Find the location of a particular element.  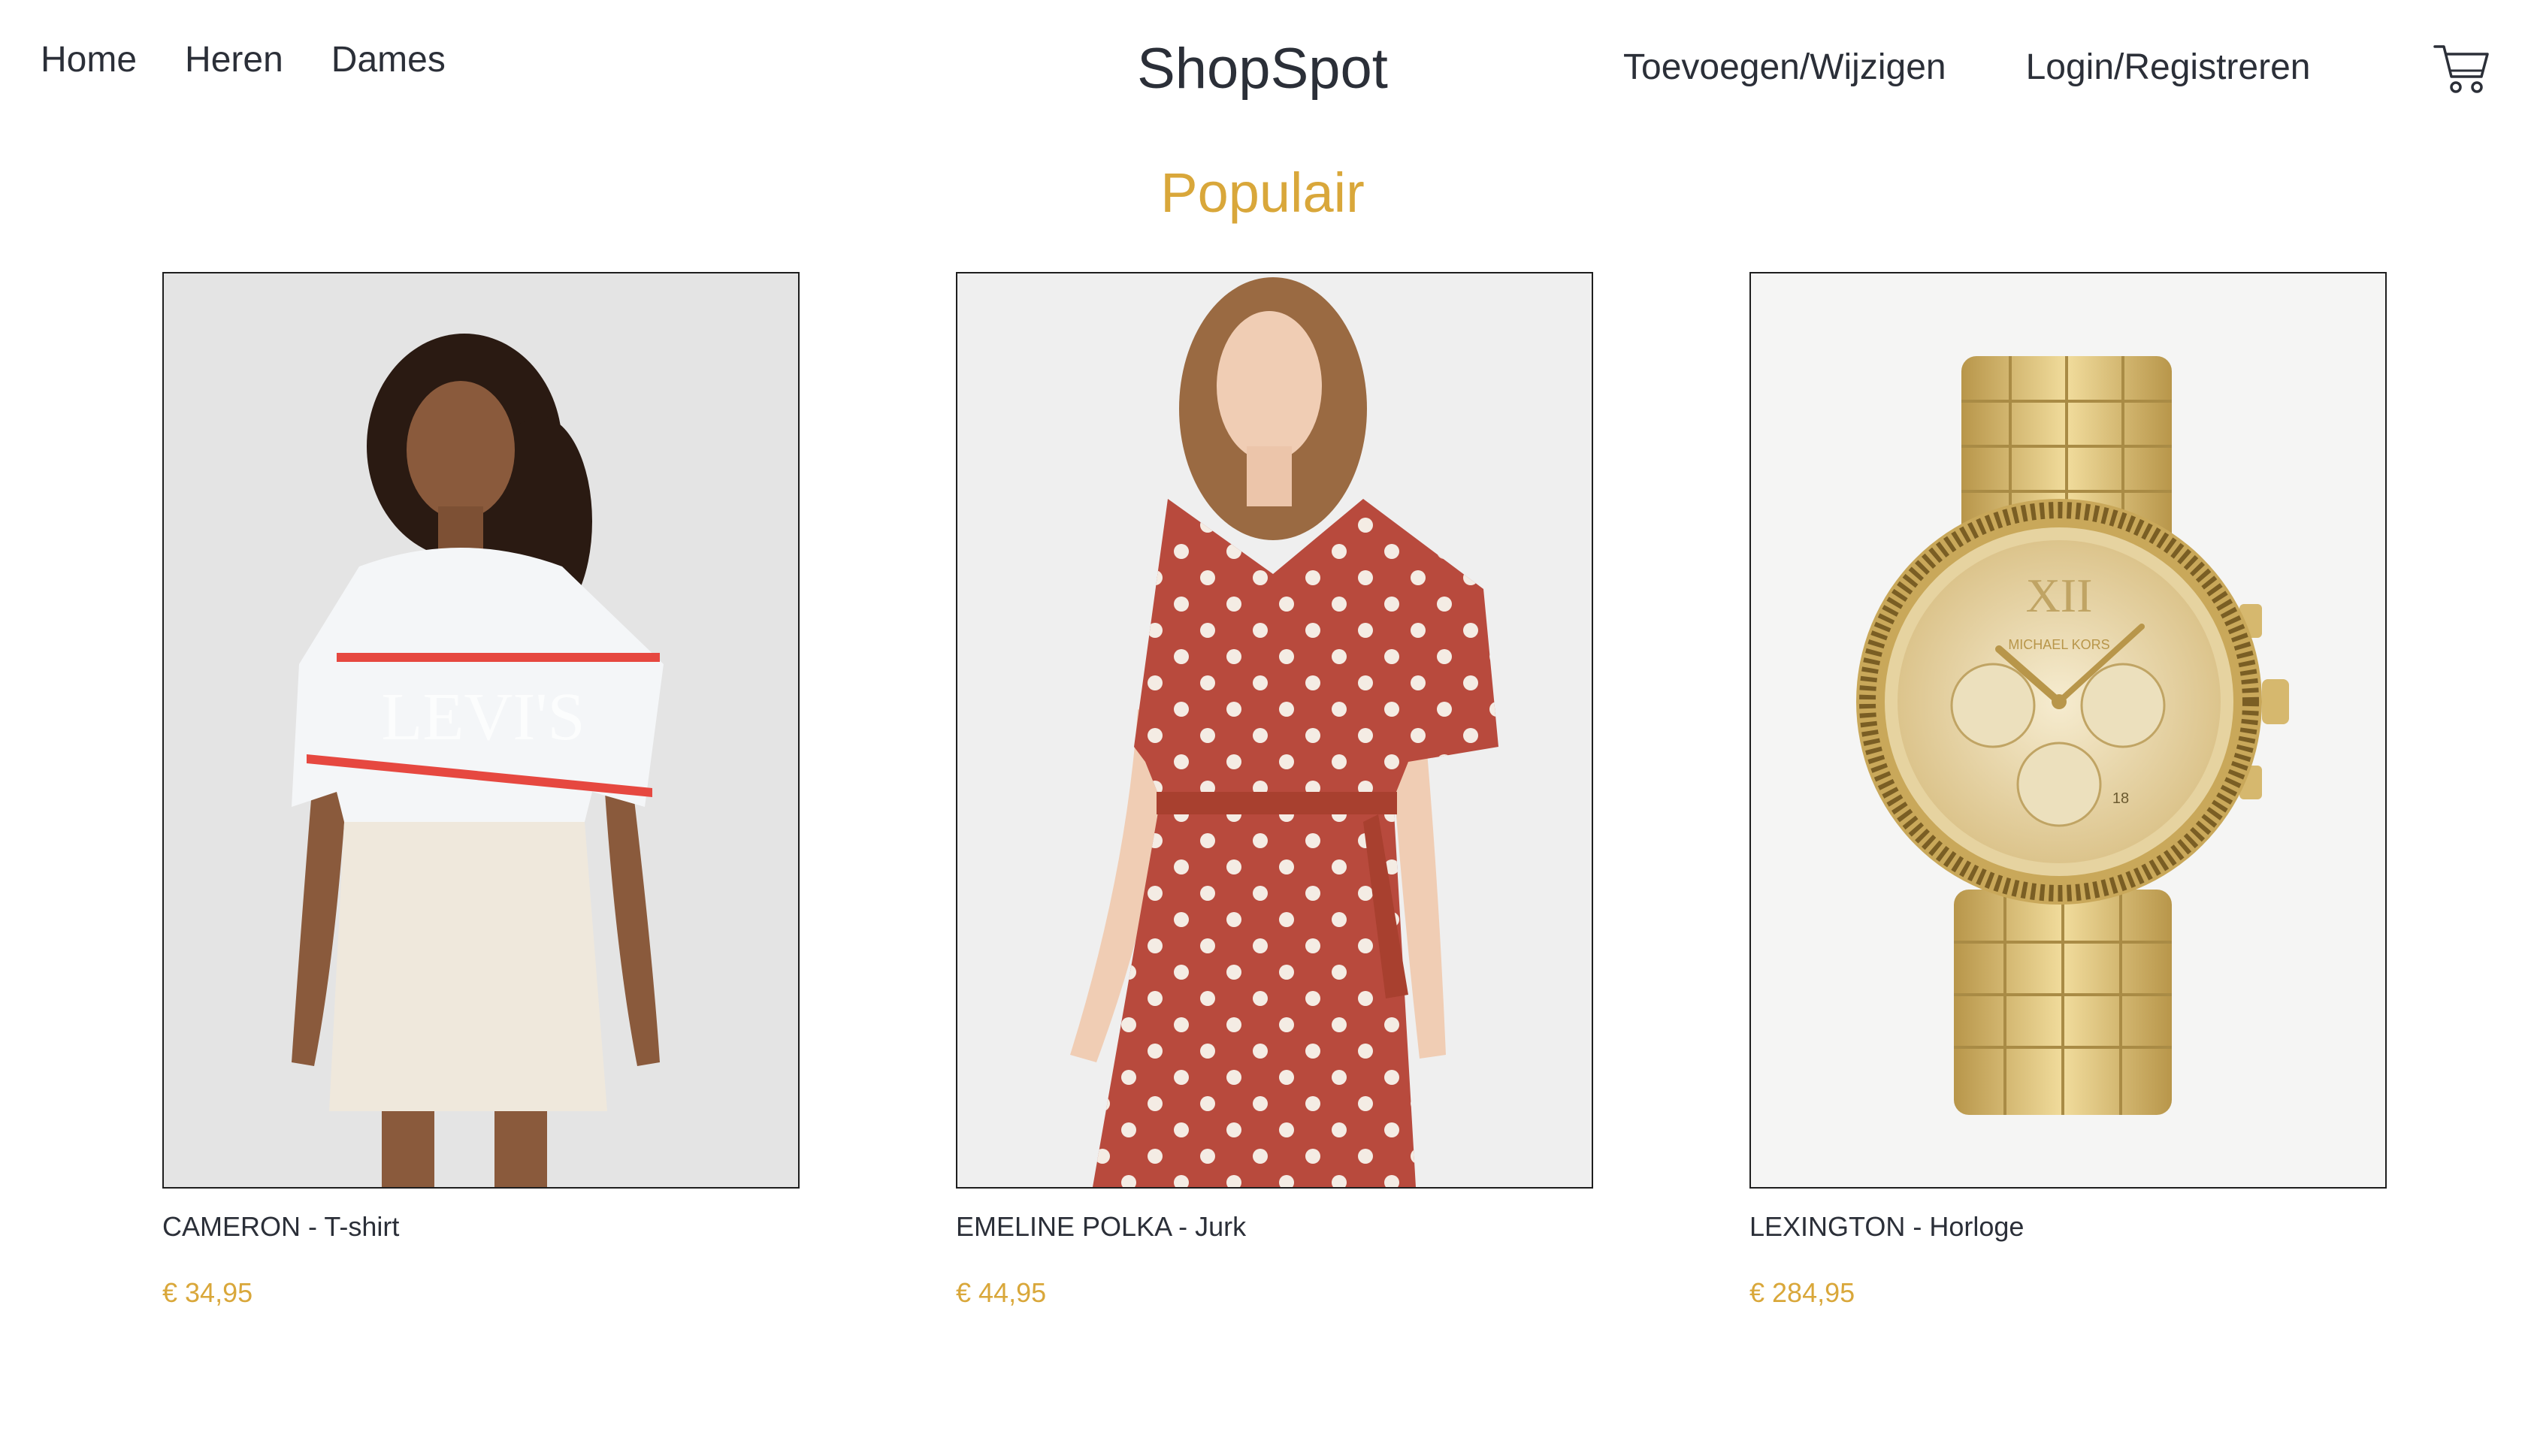

add-edit-link: Toevoegen/Wijzigen is located at coordinates (1784, 67).